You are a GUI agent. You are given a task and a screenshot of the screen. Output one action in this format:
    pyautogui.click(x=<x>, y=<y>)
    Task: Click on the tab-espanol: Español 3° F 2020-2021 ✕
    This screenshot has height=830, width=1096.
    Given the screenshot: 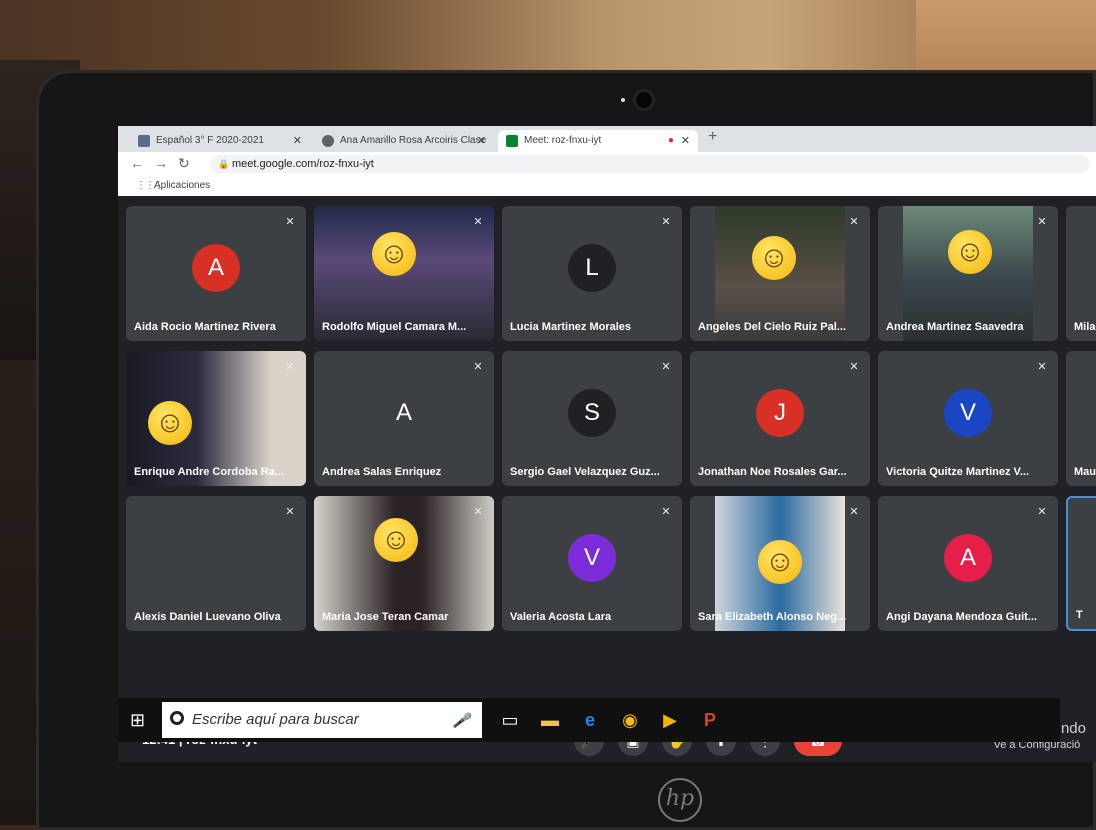 What is the action you would take?
    pyautogui.click(x=220, y=141)
    